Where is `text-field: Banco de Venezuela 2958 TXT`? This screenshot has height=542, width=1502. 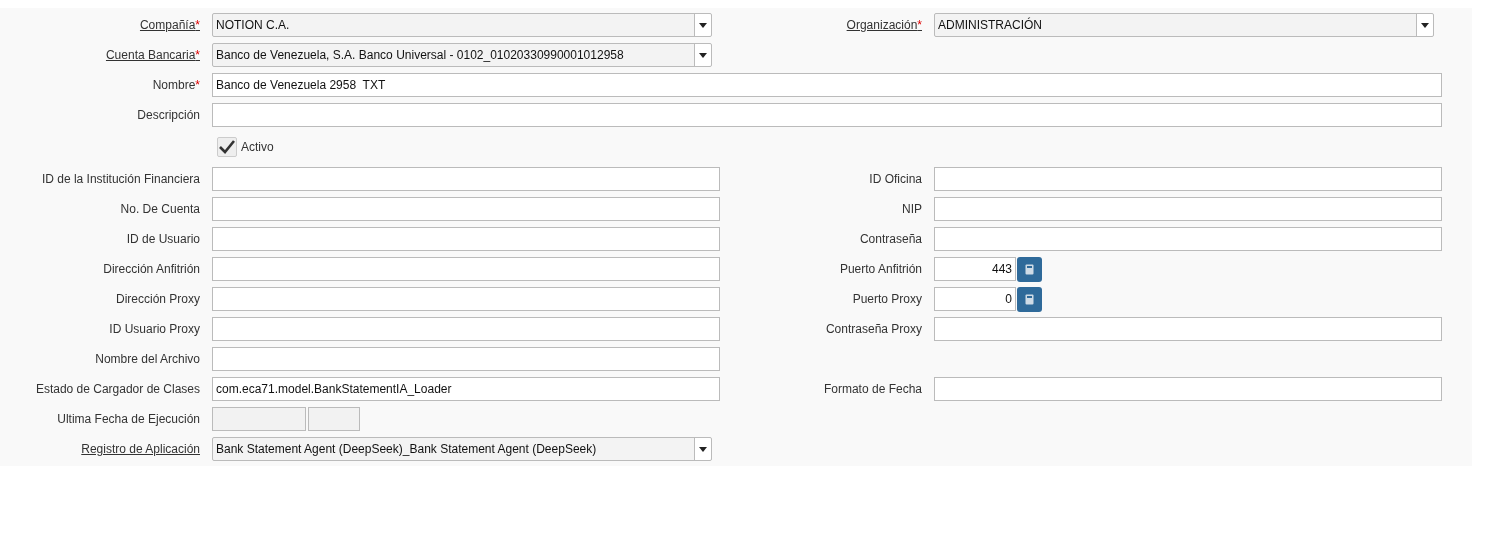 text-field: Banco de Venezuela 2958 TXT is located at coordinates (827, 85).